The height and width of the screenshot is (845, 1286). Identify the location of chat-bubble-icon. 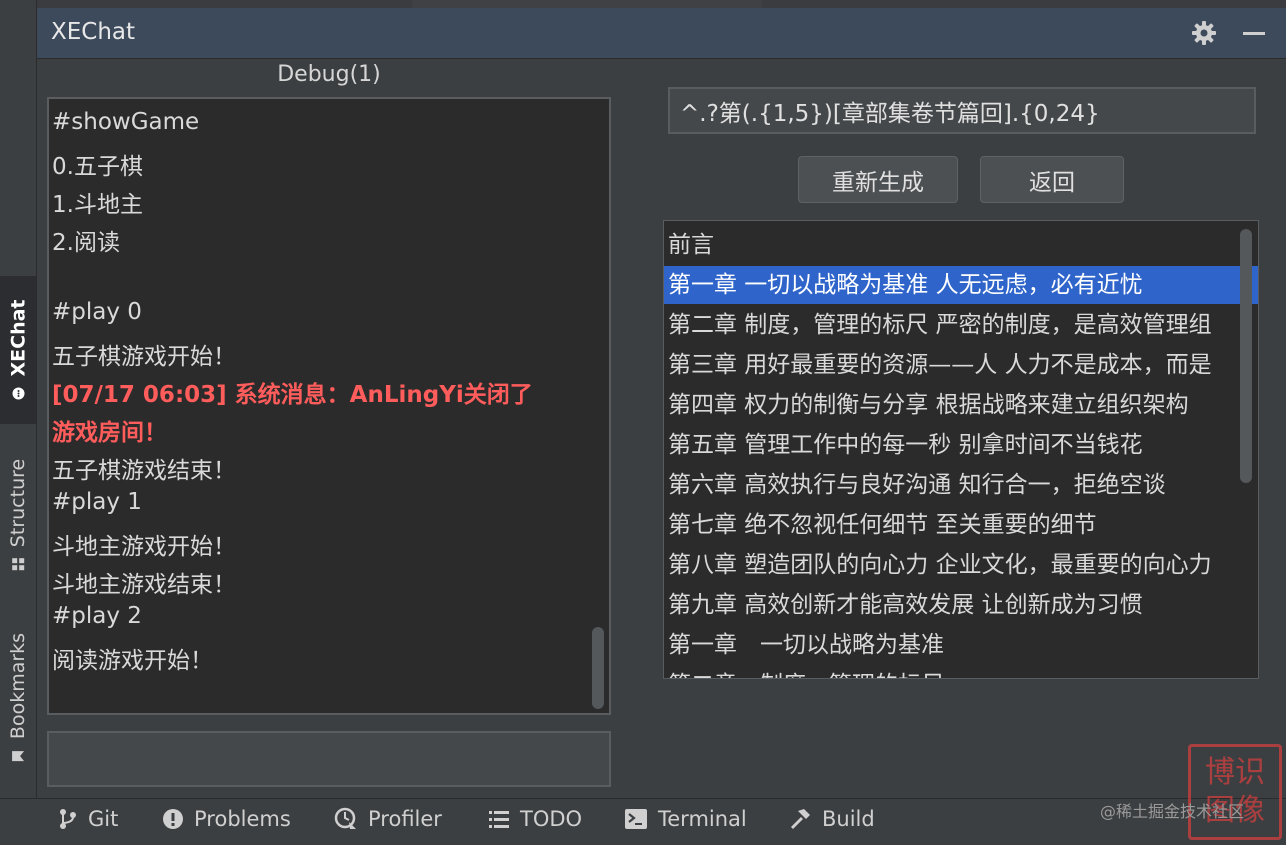
(18, 393).